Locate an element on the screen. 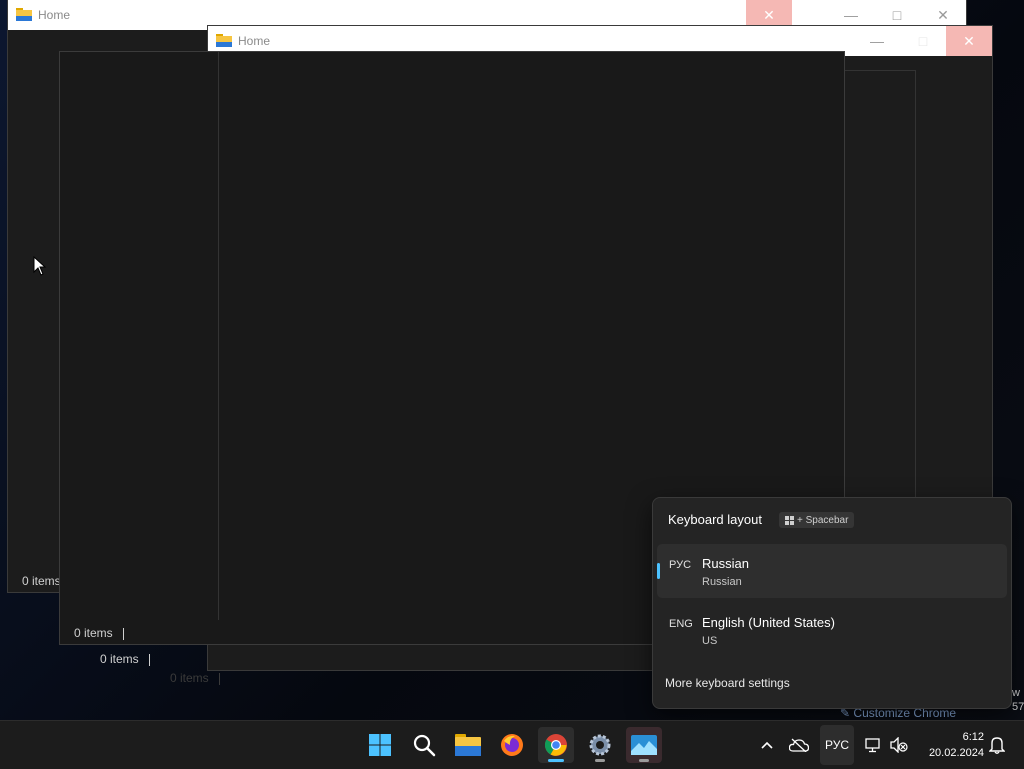 The width and height of the screenshot is (1024, 769). chrome-icon is located at coordinates (555, 745).